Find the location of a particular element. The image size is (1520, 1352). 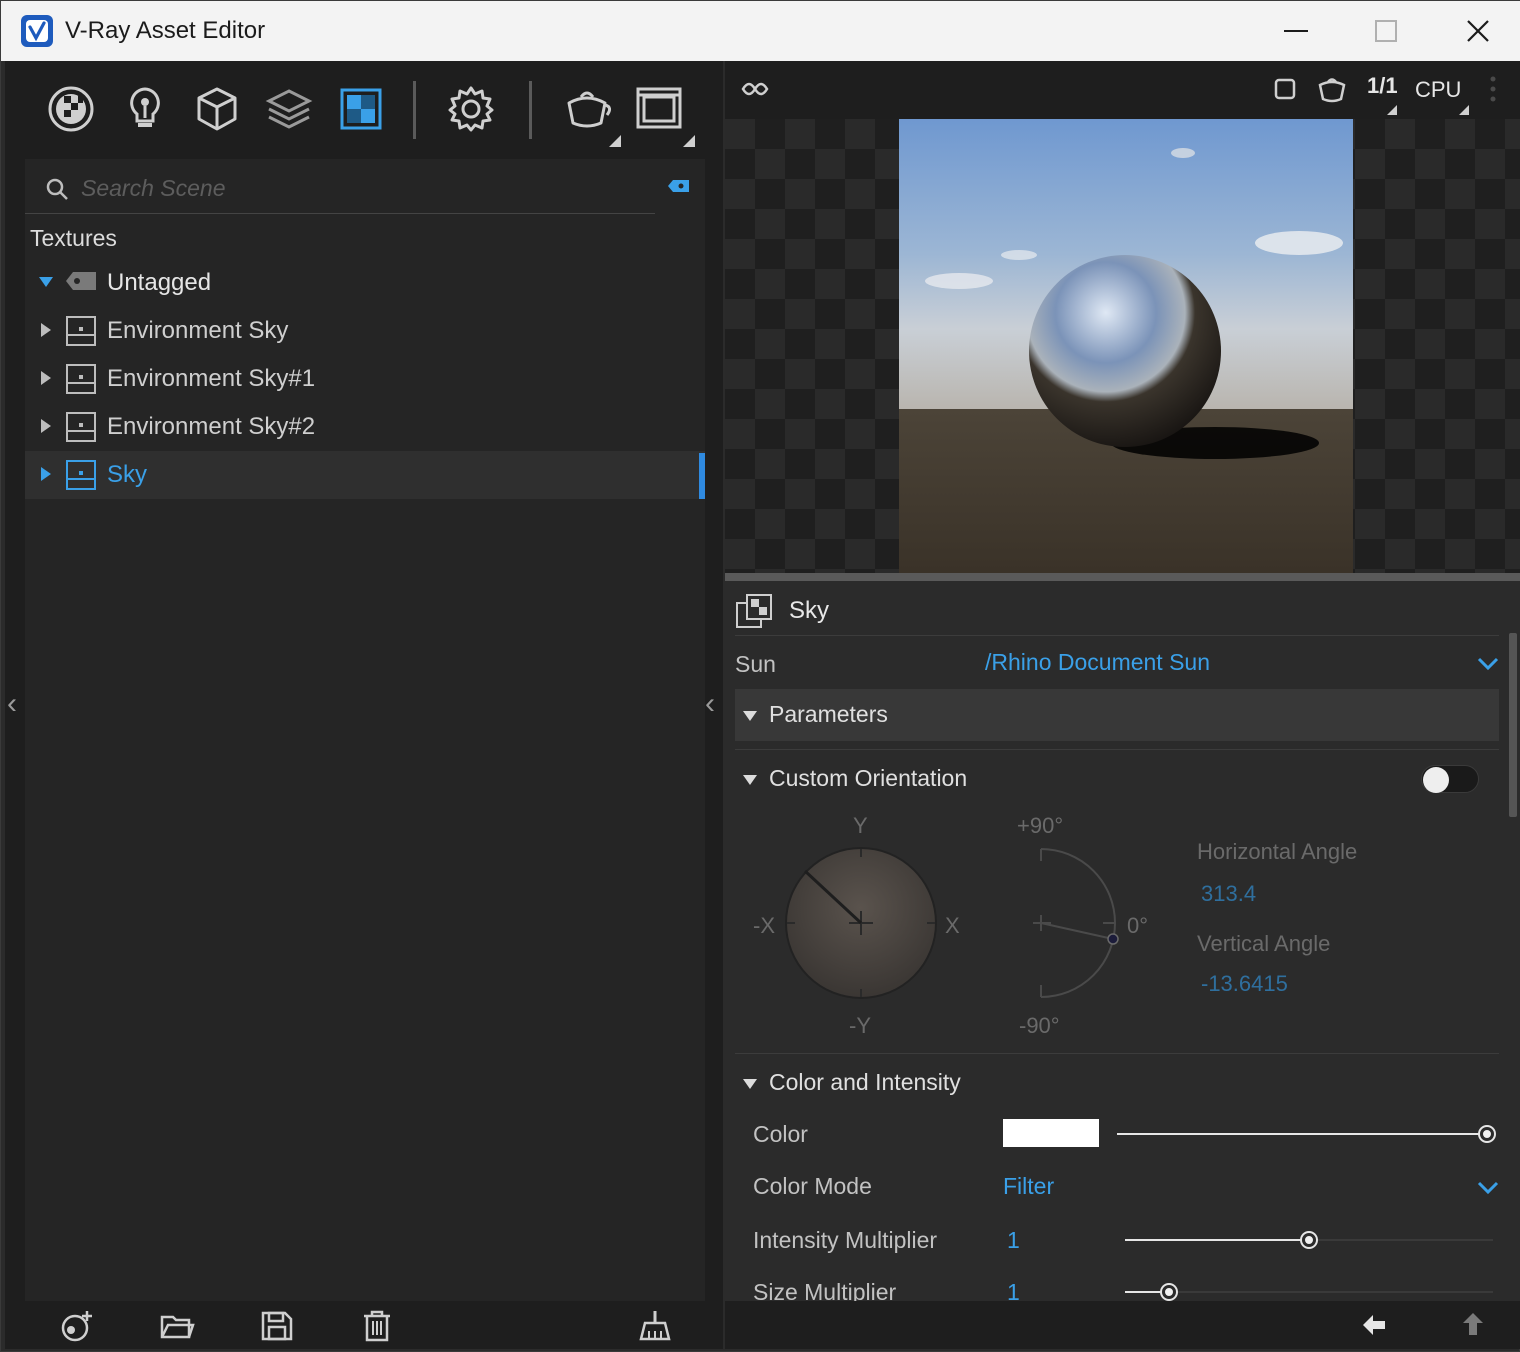

toolbar-separator is located at coordinates (530, 110).